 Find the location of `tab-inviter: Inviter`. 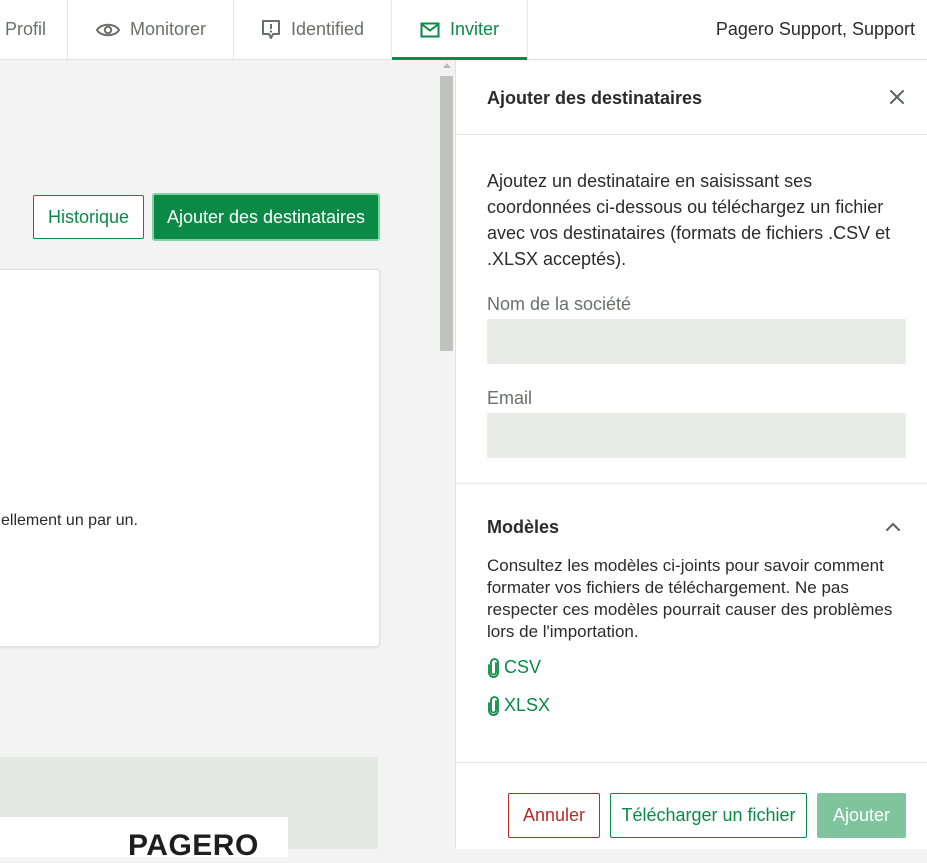

tab-inviter: Inviter is located at coordinates (460, 30).